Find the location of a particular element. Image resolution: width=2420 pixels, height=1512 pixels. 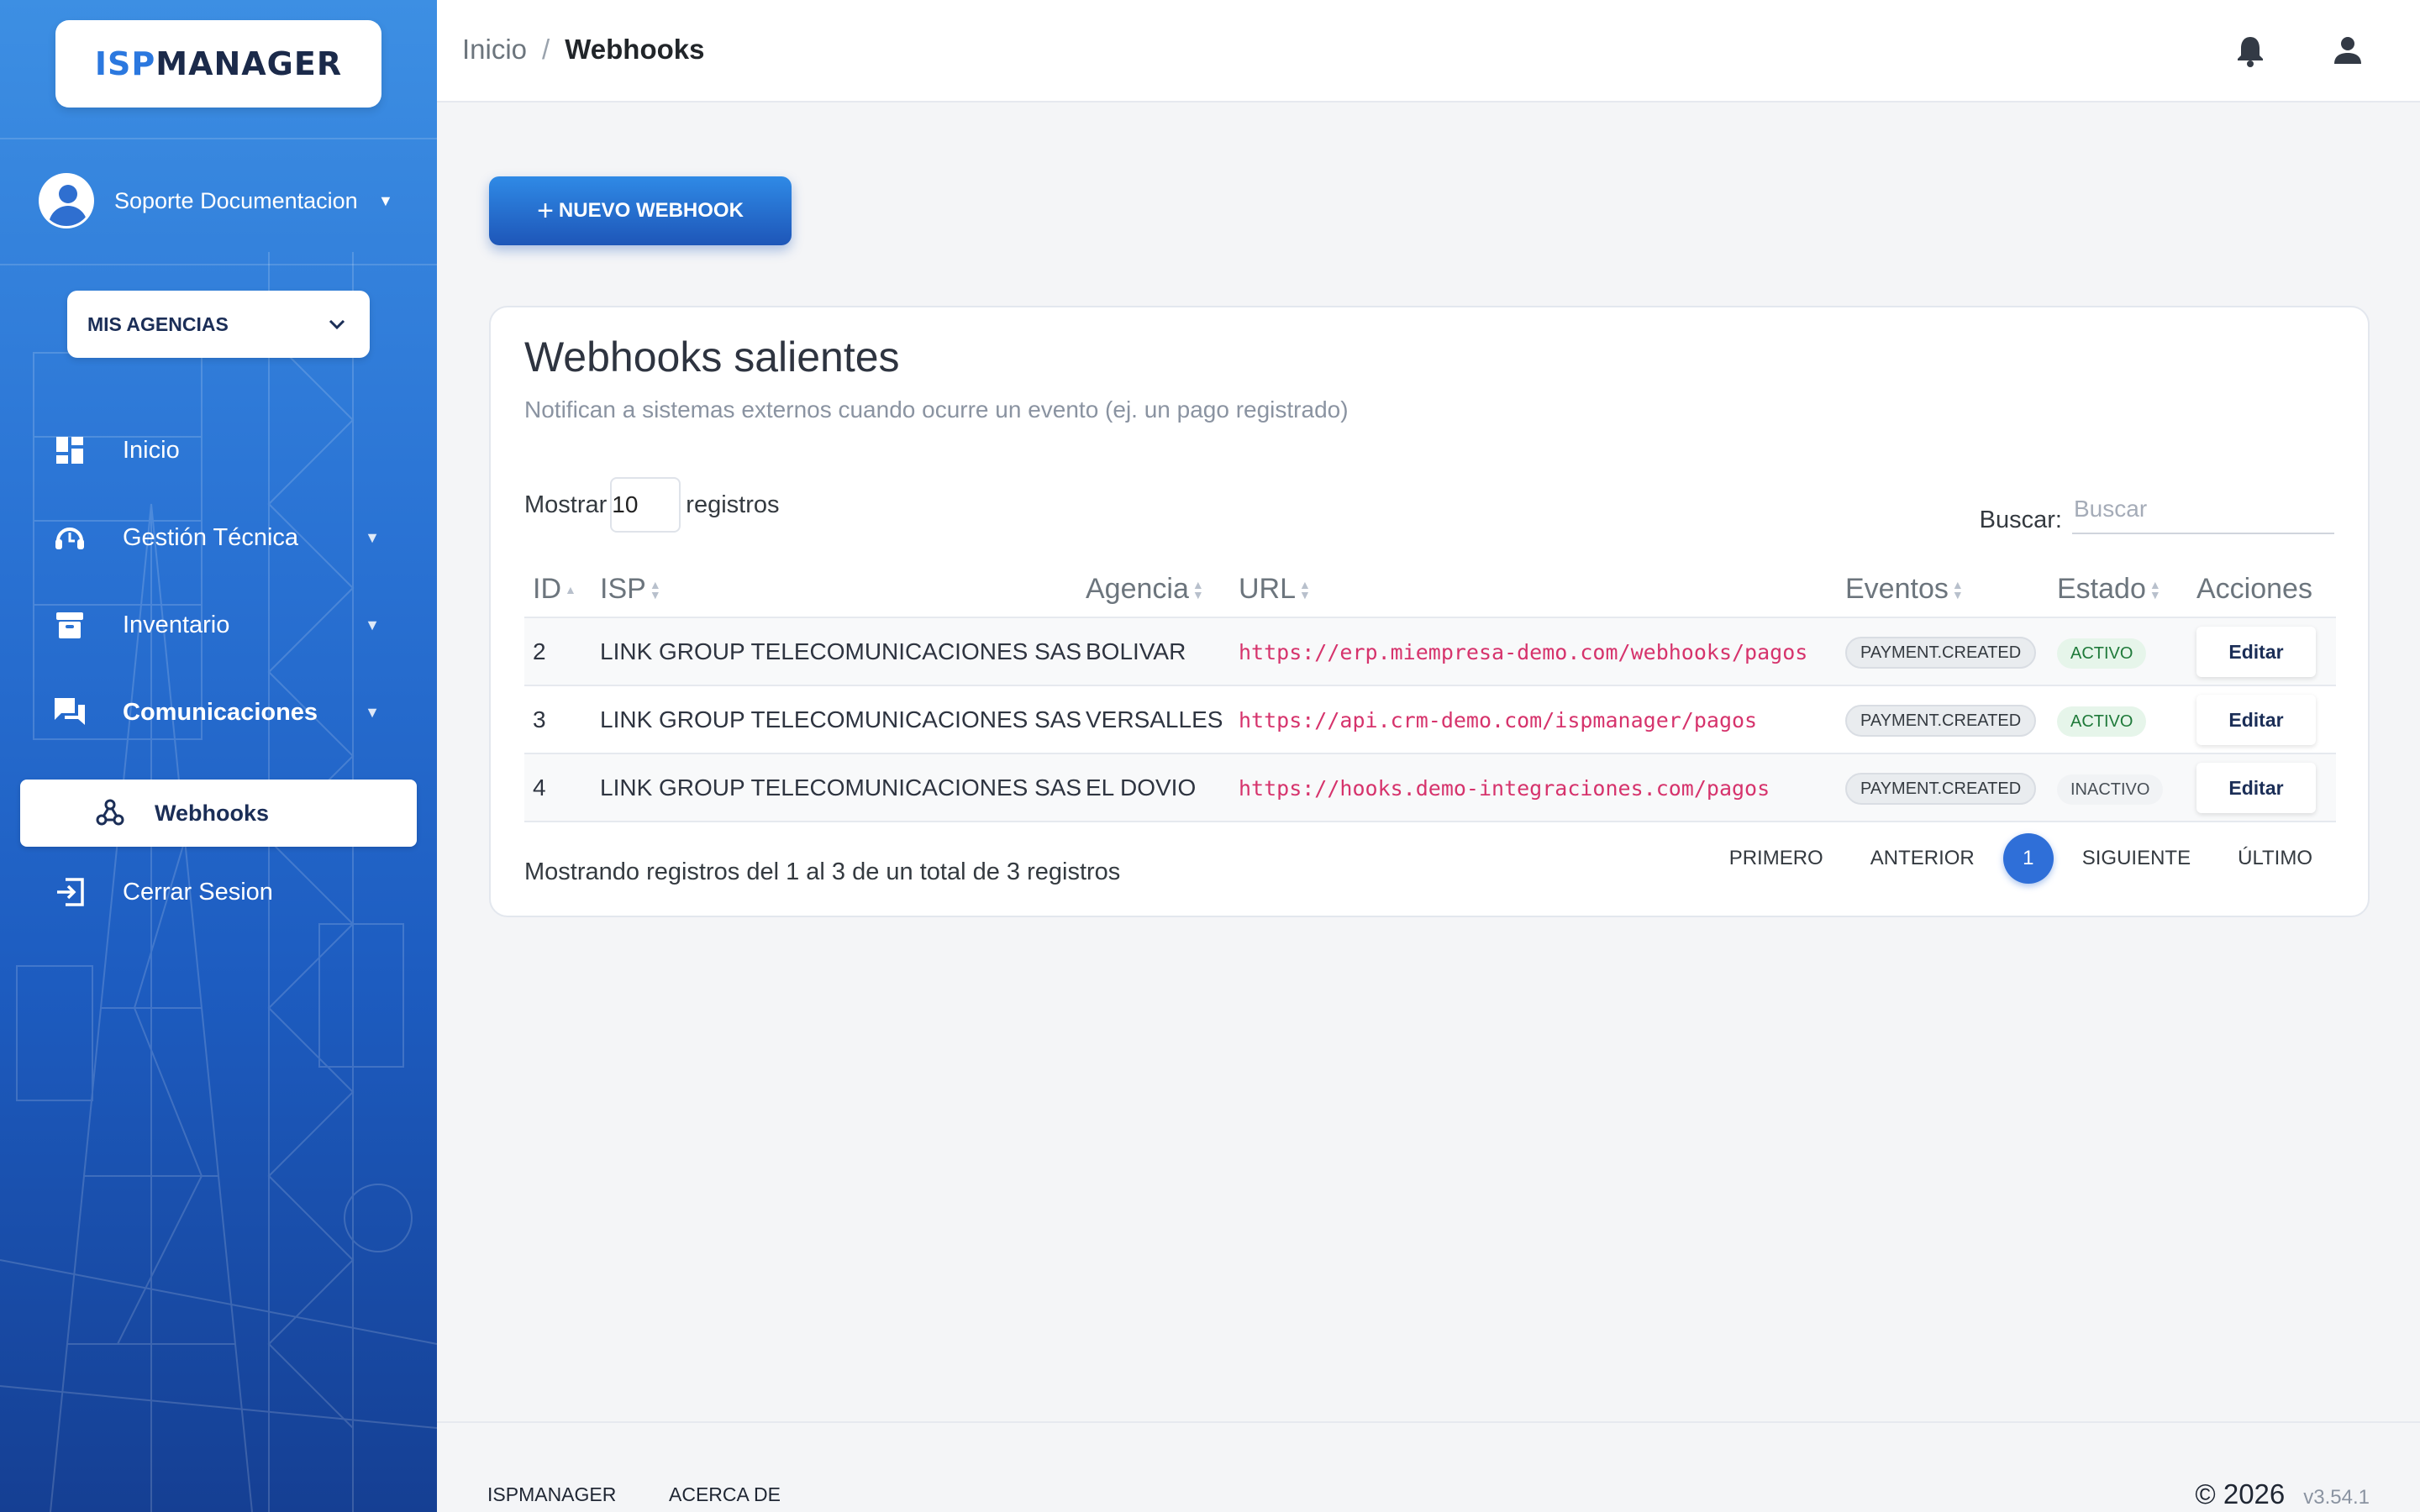

webhook-icon is located at coordinates (110, 813).